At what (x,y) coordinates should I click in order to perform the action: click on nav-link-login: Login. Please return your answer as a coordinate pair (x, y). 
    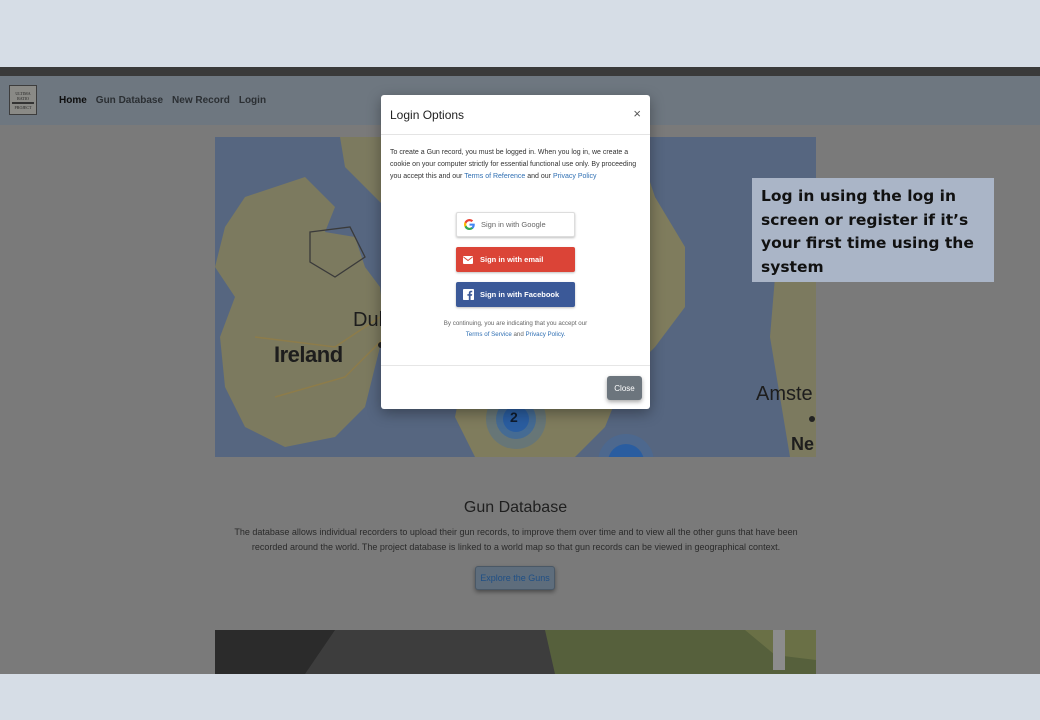
    Looking at the image, I should click on (252, 100).